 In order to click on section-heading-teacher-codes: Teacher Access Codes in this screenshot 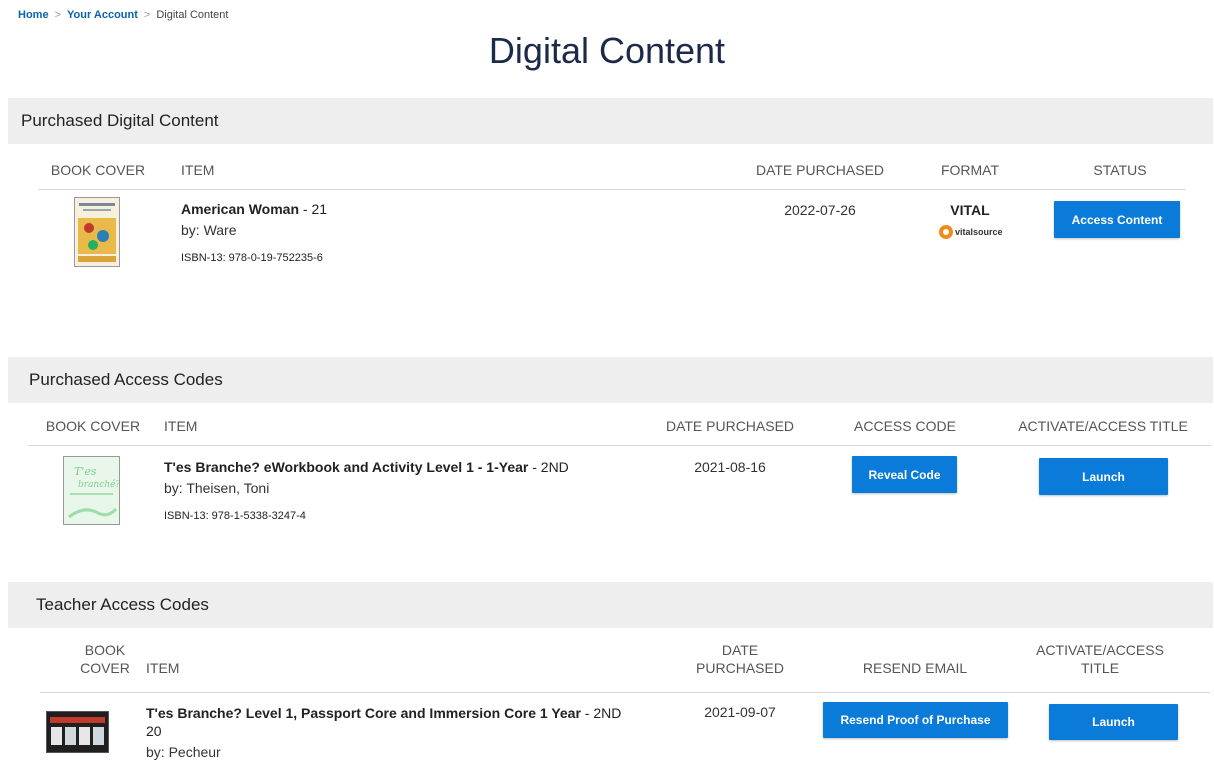, I will do `click(610, 605)`.